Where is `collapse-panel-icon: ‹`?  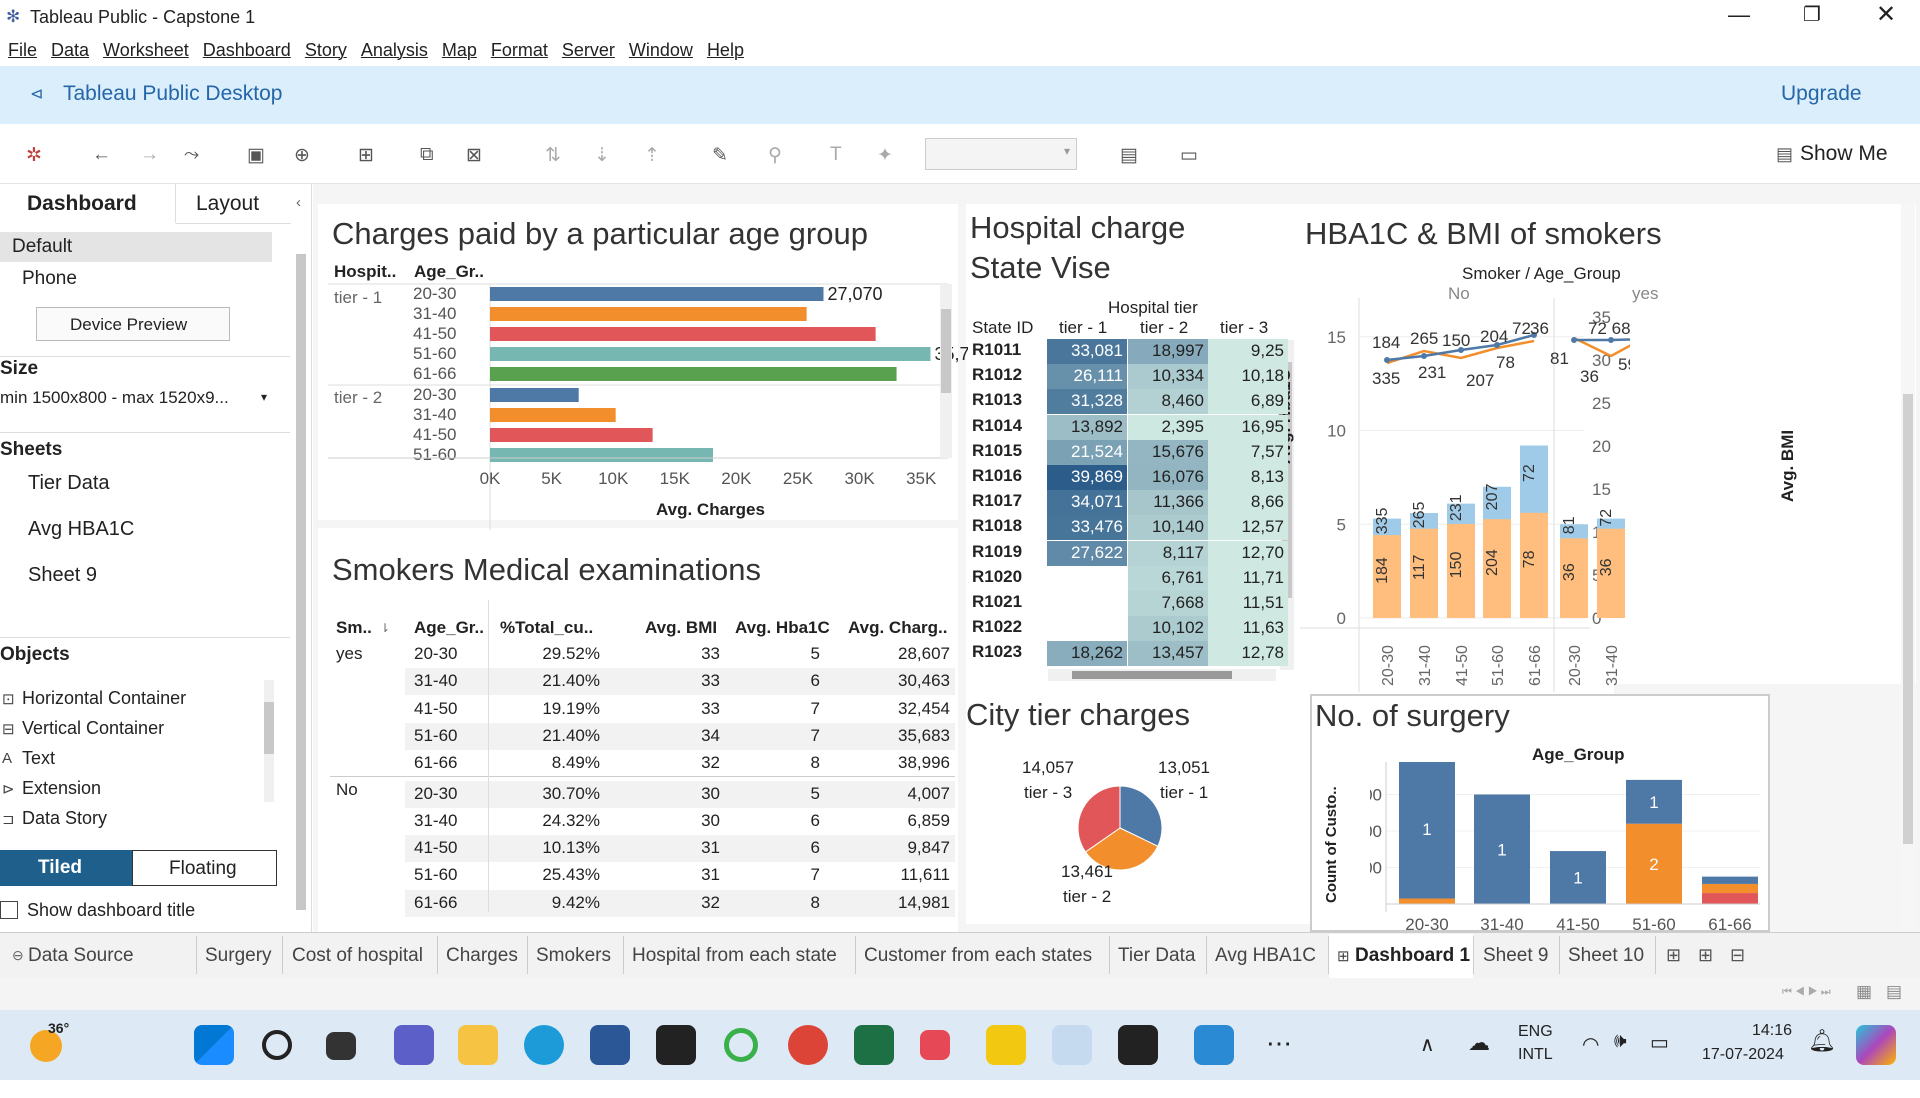 collapse-panel-icon: ‹ is located at coordinates (298, 202).